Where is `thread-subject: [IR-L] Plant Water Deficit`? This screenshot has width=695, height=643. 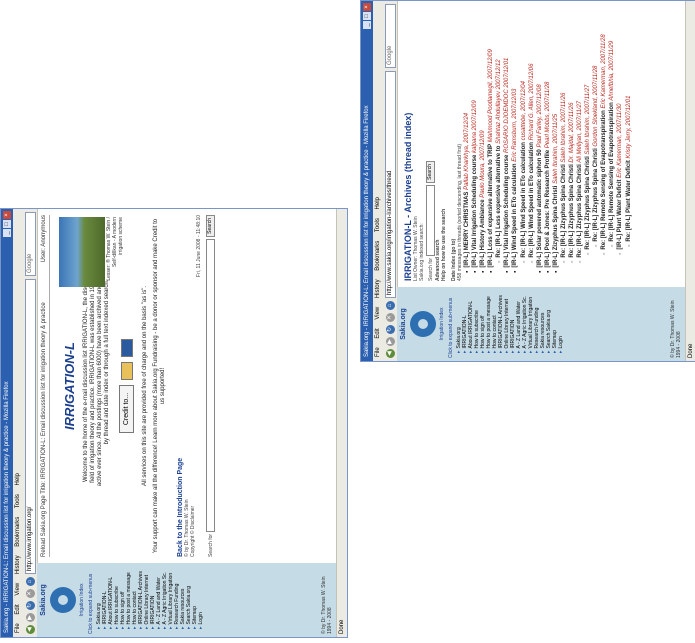 thread-subject: [IR-L] Plant Water Deficit is located at coordinates (621, 214).